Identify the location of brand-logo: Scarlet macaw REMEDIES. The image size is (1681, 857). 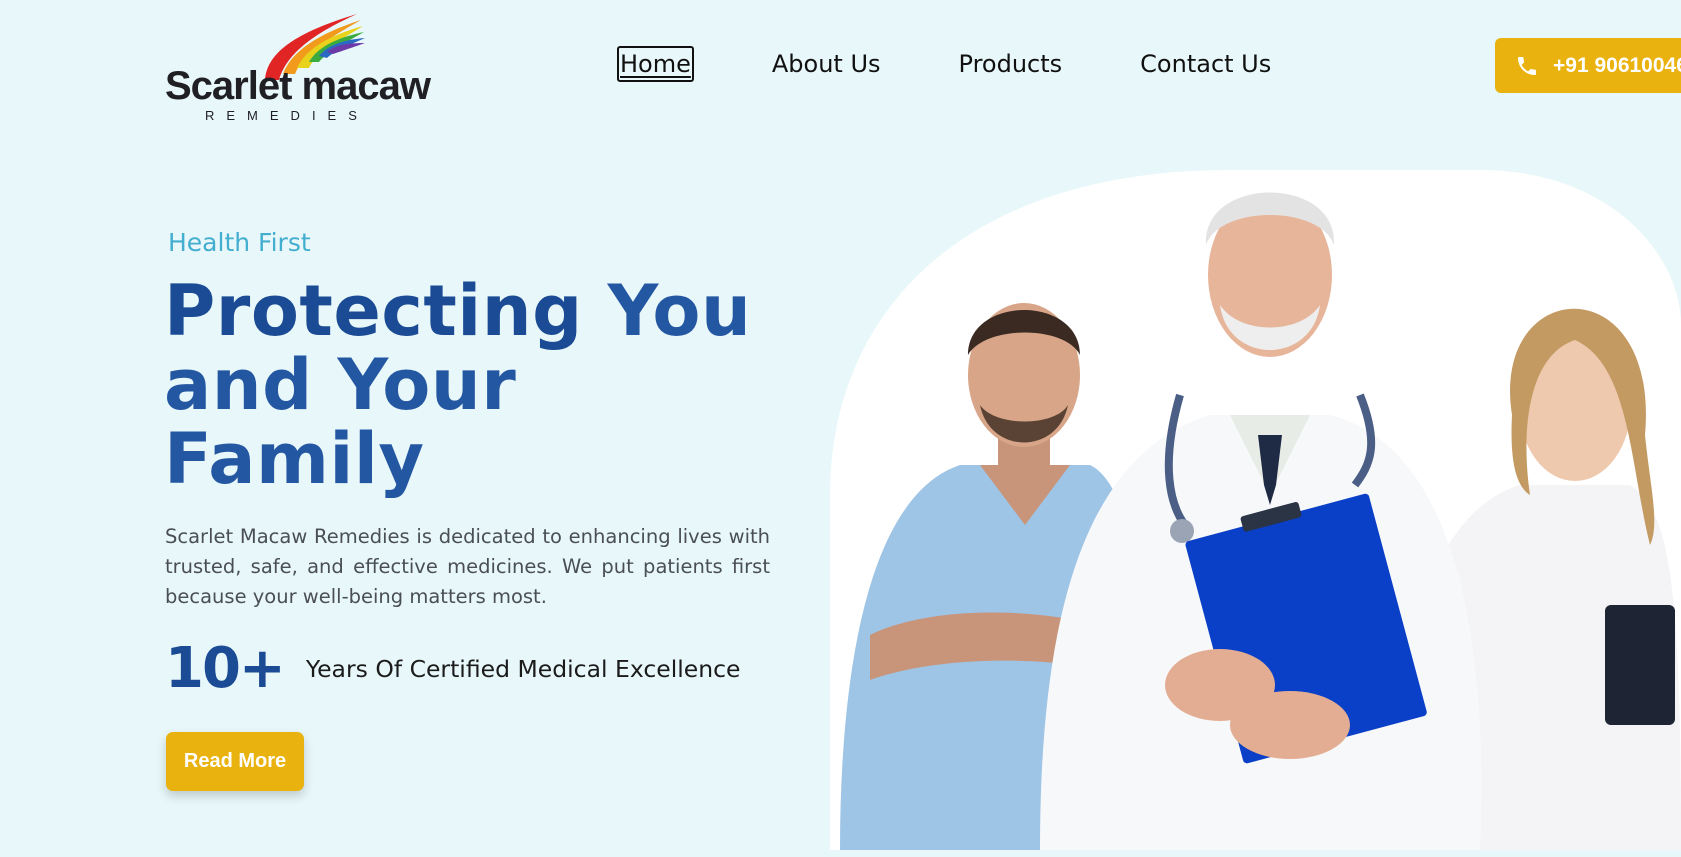
(298, 68).